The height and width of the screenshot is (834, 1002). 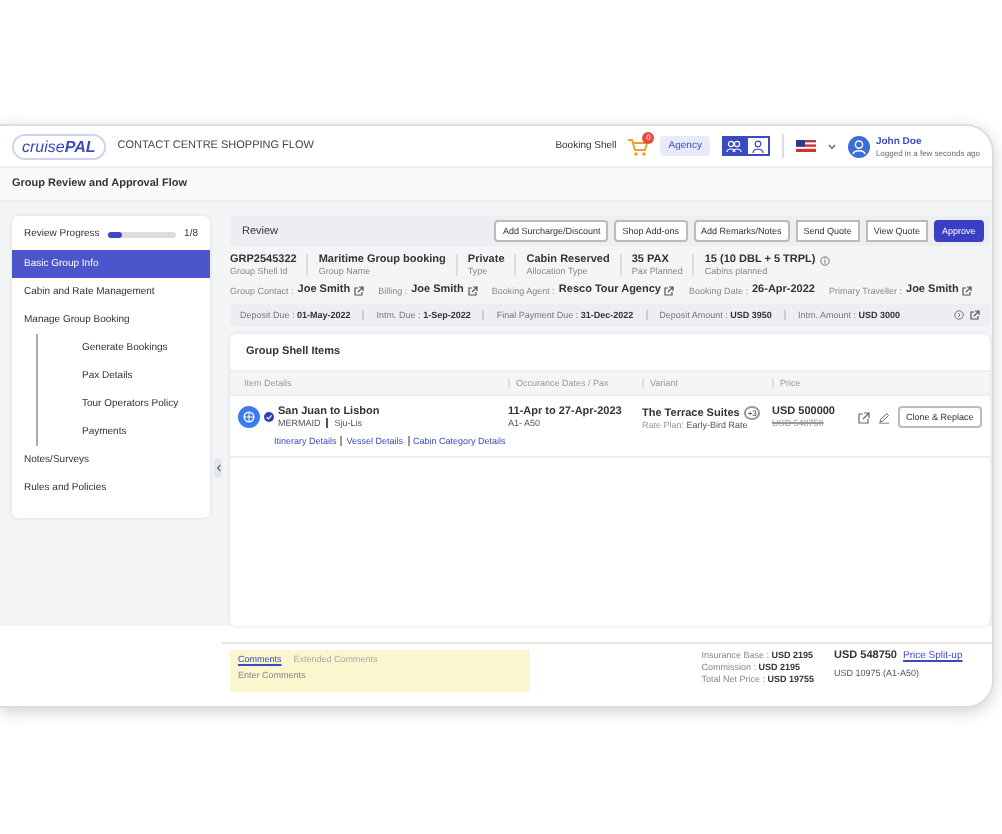 I want to click on ship-icon, so click(x=249, y=417).